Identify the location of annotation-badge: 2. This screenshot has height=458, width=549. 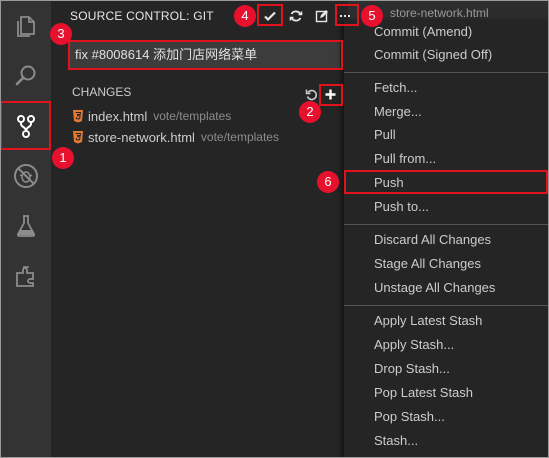
(310, 112).